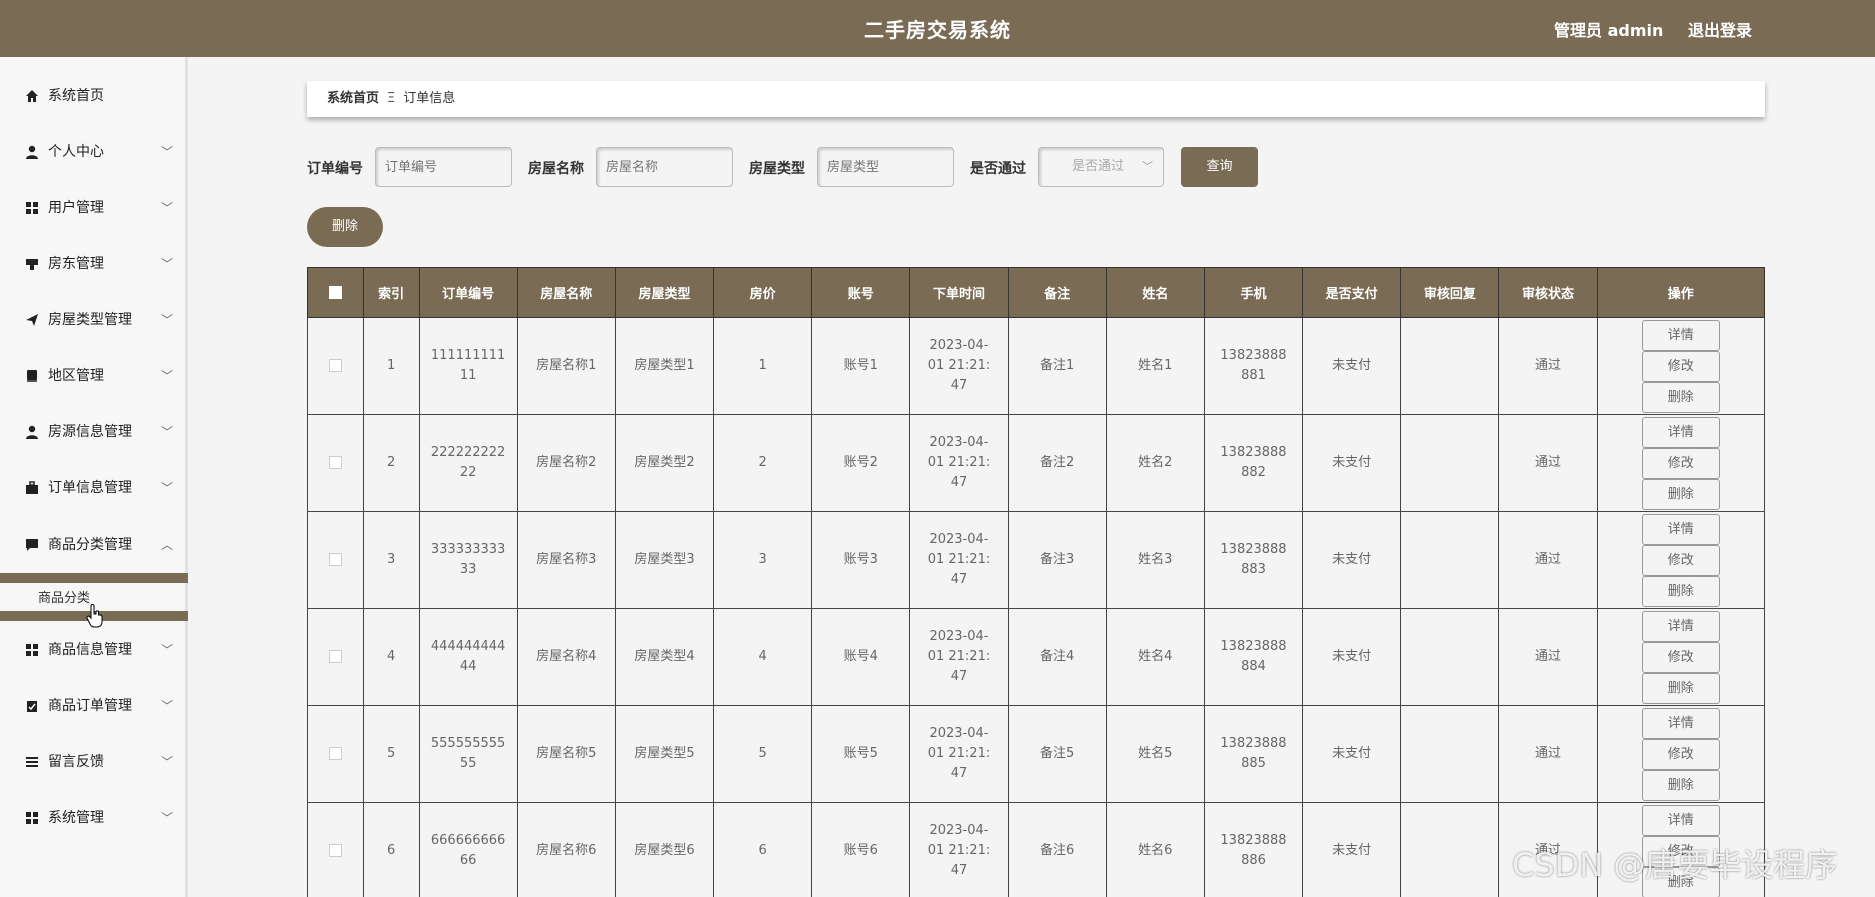  Describe the element at coordinates (1057, 559) in the screenshot. I see `remark: 备注3` at that location.